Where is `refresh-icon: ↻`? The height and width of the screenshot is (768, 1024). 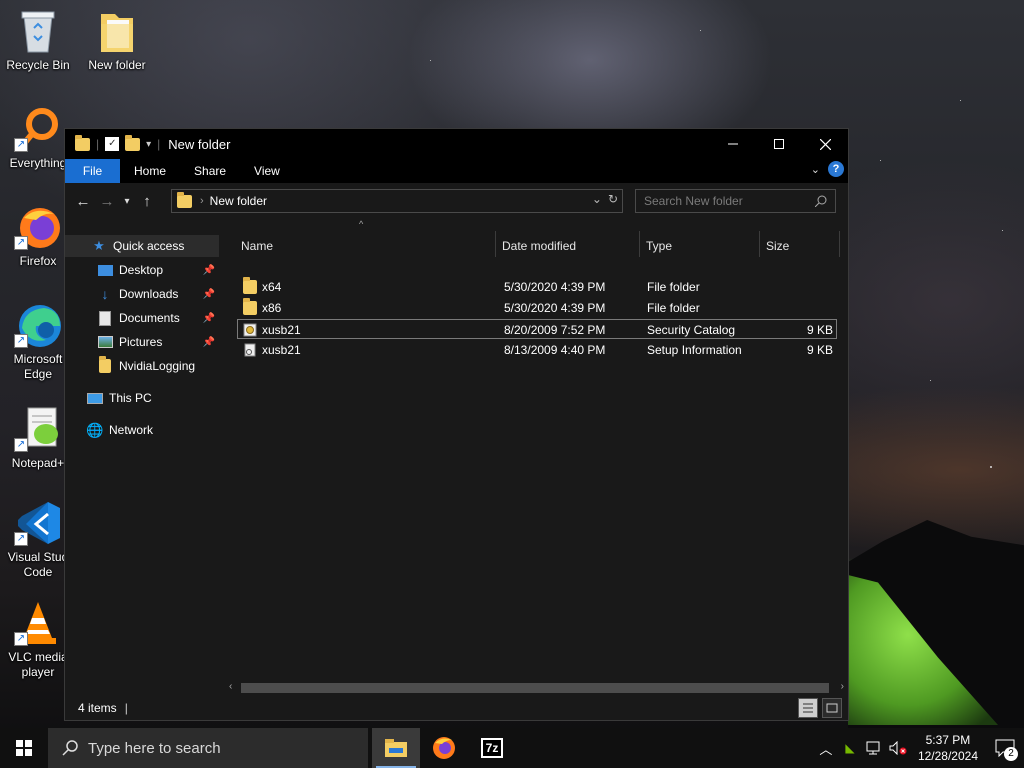
refresh-icon: ↻ is located at coordinates (613, 199).